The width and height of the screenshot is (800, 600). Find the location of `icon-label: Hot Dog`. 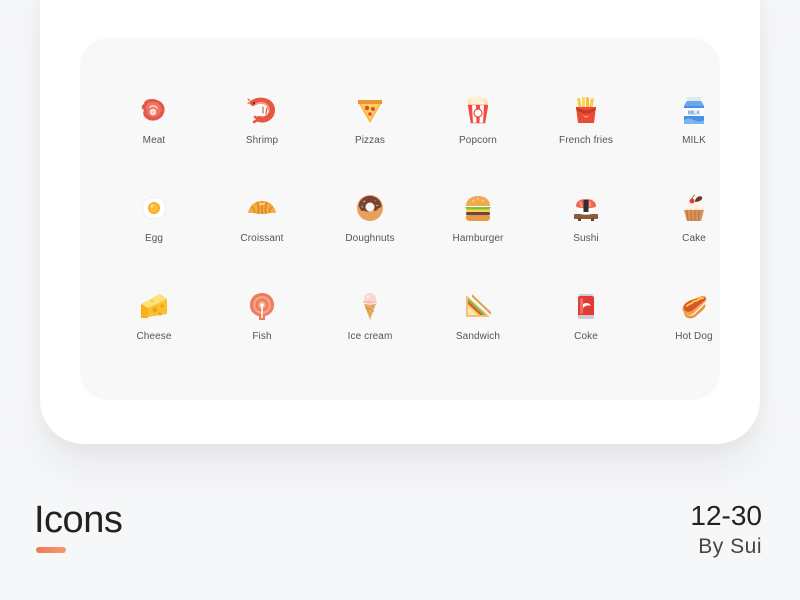

icon-label: Hot Dog is located at coordinates (694, 336).